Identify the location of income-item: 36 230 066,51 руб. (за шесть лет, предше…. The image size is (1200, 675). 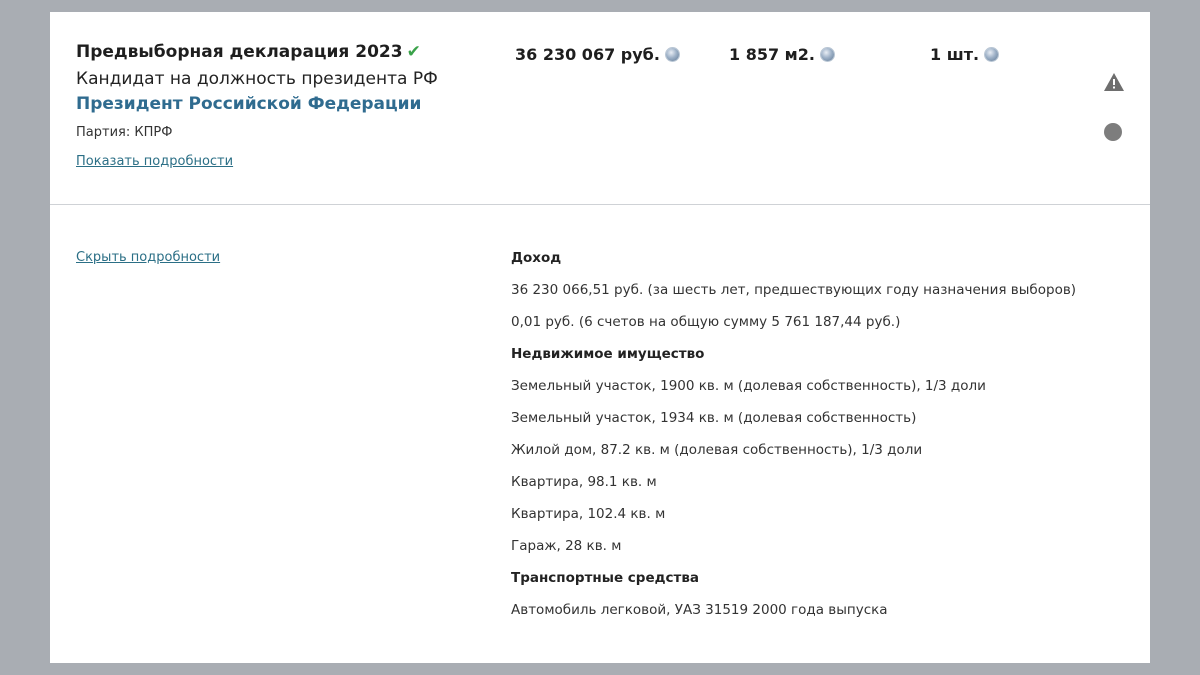
(794, 290).